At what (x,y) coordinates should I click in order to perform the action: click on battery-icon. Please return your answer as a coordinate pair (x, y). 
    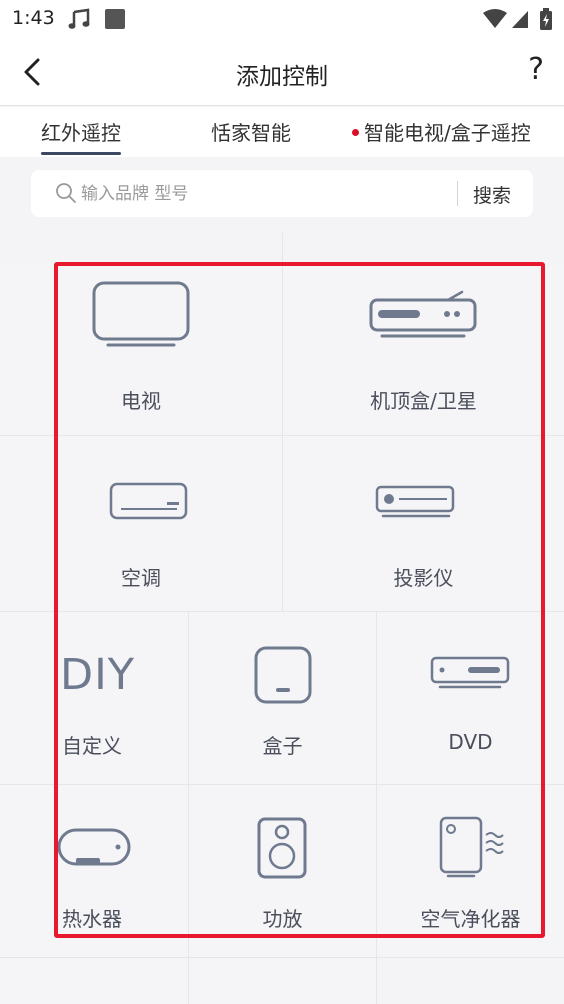
    Looking at the image, I should click on (546, 19).